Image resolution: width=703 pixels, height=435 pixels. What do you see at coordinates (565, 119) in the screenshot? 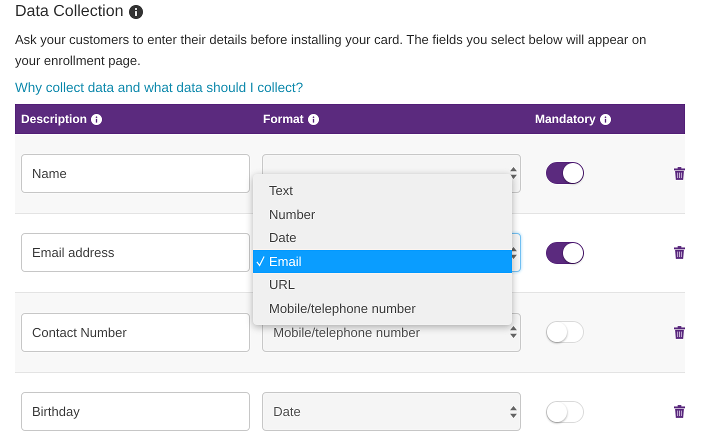
I see `column-header: Mandatory` at bounding box center [565, 119].